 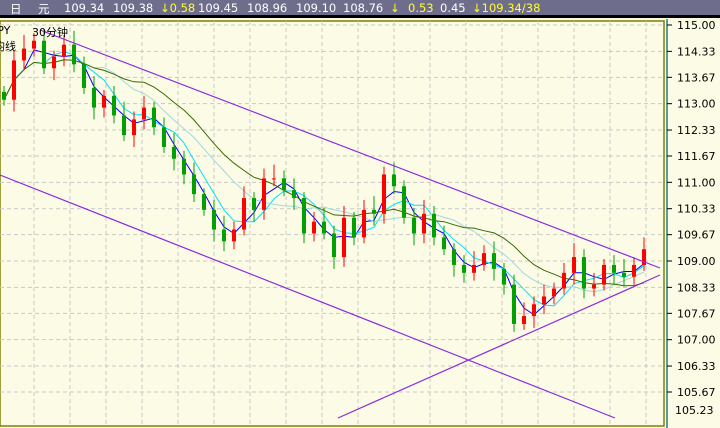 I want to click on y-min-label: 105.23, so click(x=694, y=410).